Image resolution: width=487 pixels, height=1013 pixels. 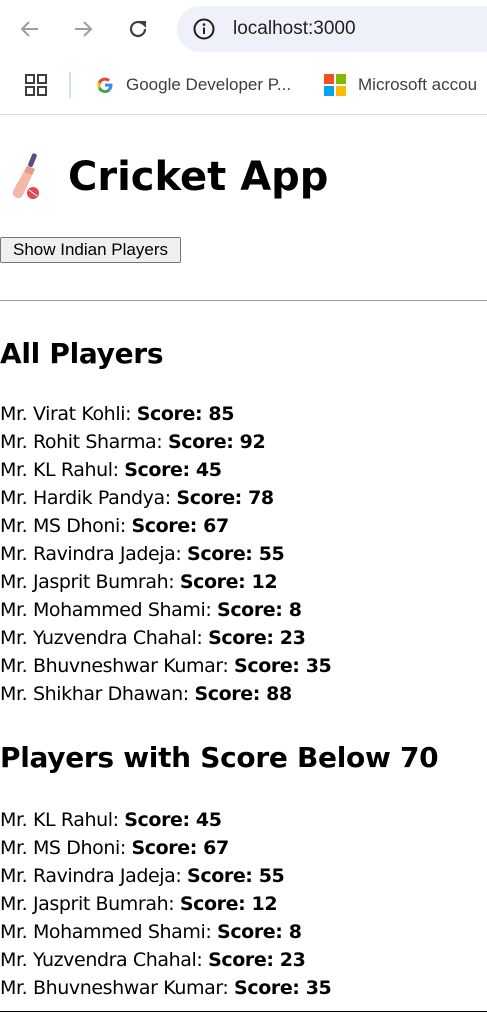 What do you see at coordinates (82, 353) in the screenshot?
I see `all-players-heading: All Players` at bounding box center [82, 353].